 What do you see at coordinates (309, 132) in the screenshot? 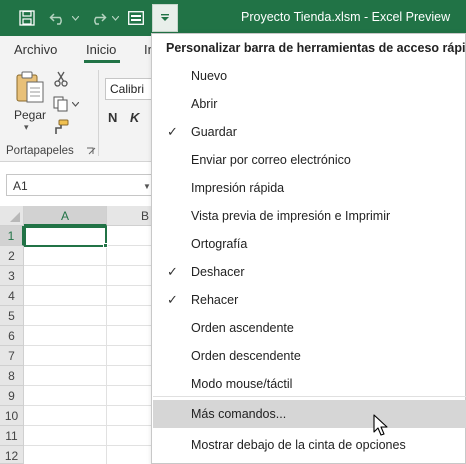
I see `menu-item-guardar: ✓ Guardar` at bounding box center [309, 132].